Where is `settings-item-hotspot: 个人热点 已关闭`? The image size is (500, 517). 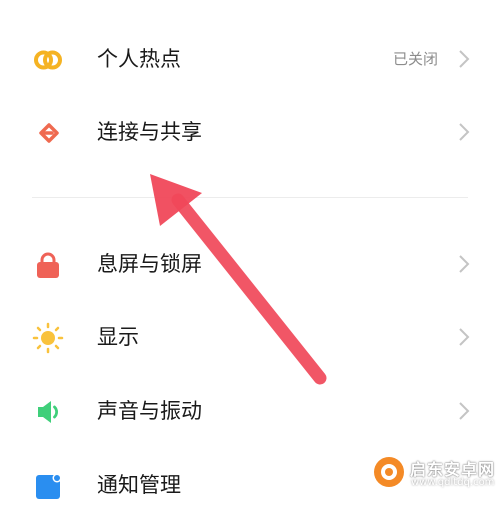
settings-item-hotspot: 个人热点 已关闭 is located at coordinates (250, 59).